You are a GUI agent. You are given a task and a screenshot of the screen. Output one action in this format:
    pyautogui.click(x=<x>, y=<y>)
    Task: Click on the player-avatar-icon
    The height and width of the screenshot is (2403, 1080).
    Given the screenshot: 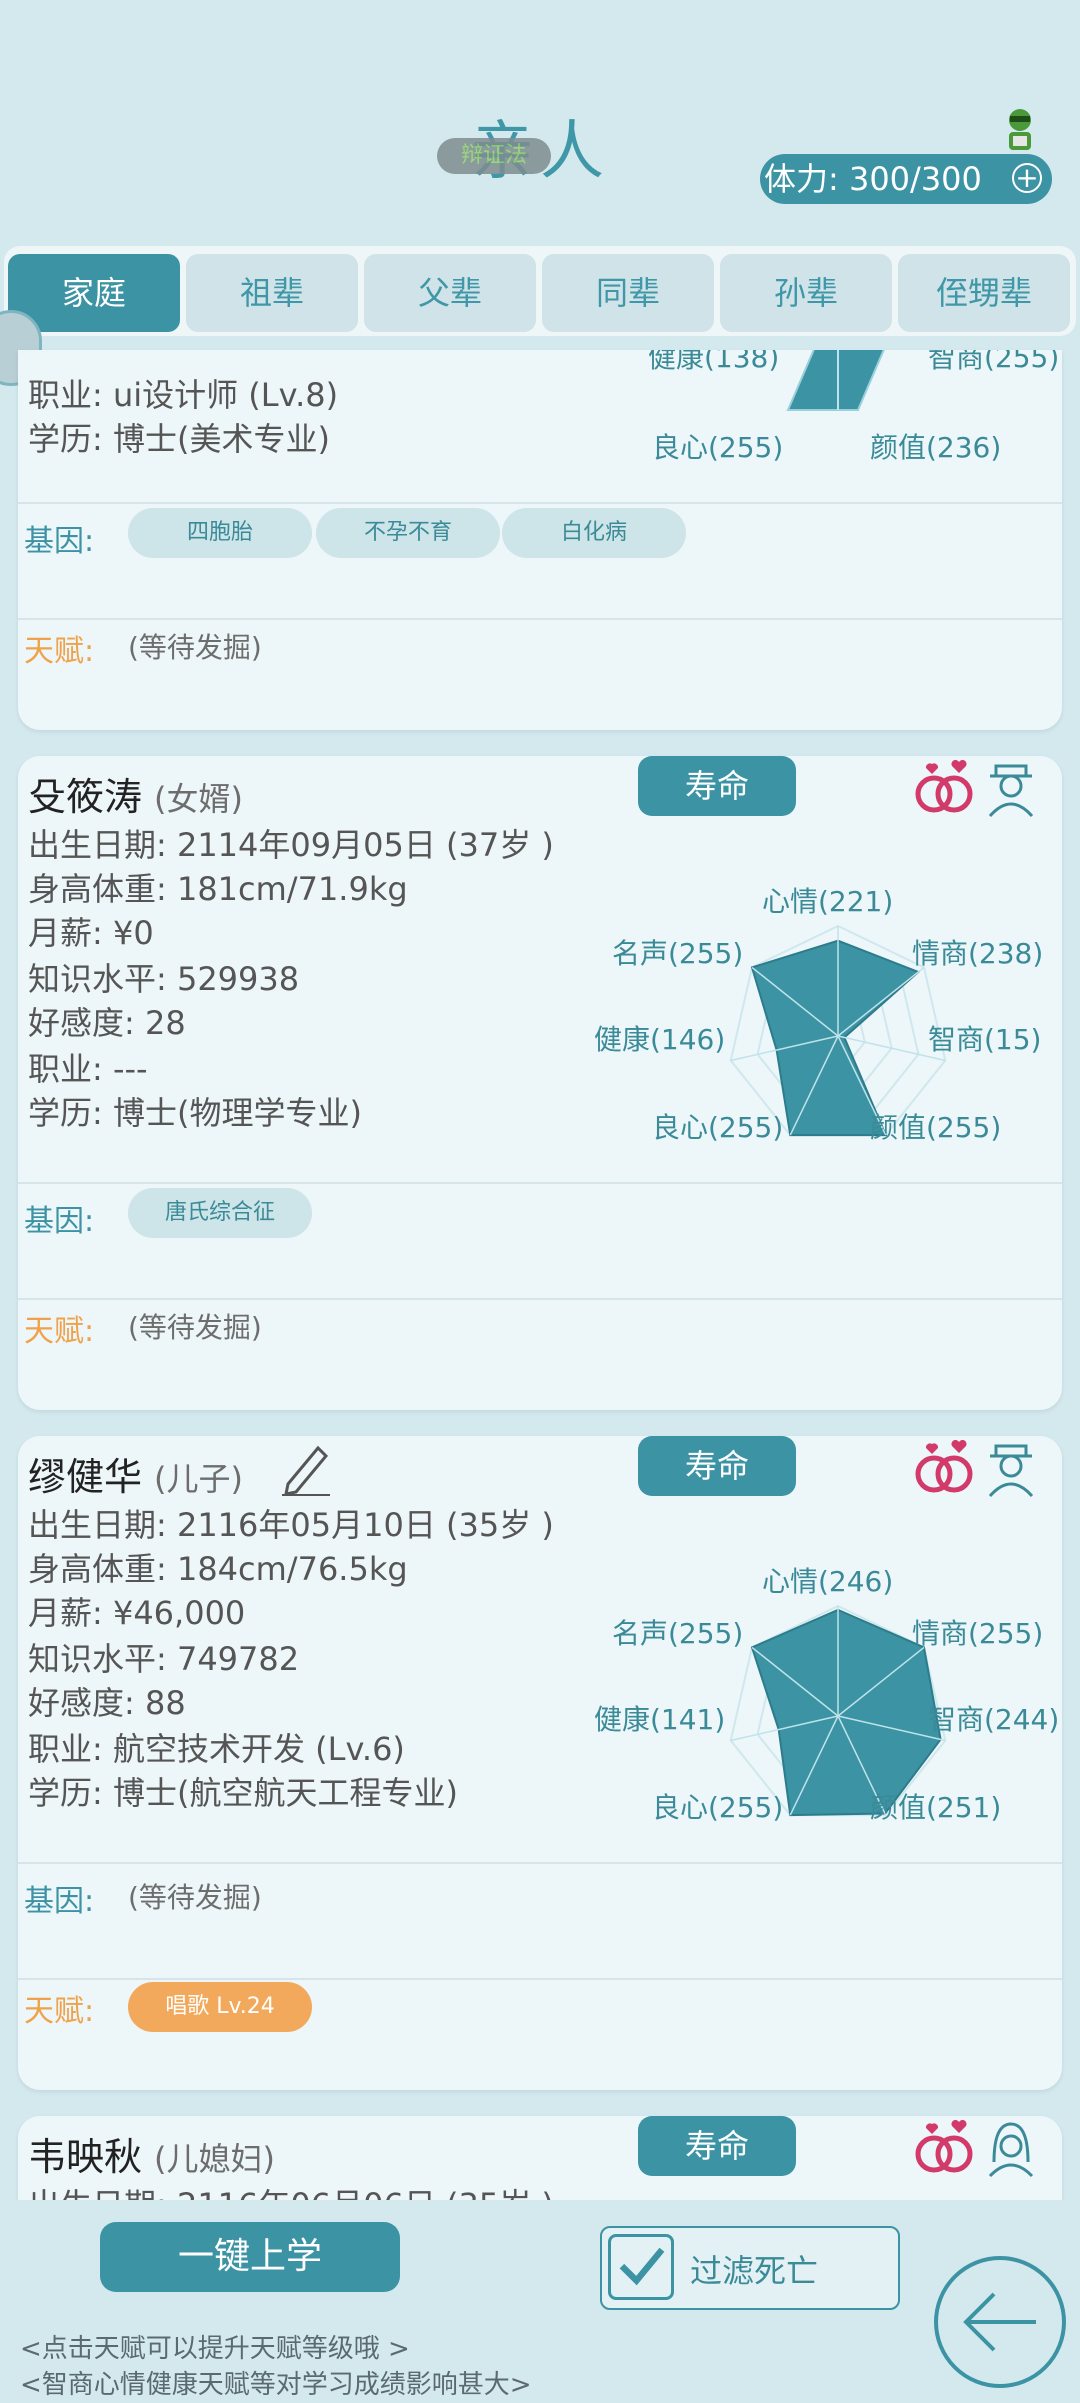 What is the action you would take?
    pyautogui.click(x=1020, y=130)
    